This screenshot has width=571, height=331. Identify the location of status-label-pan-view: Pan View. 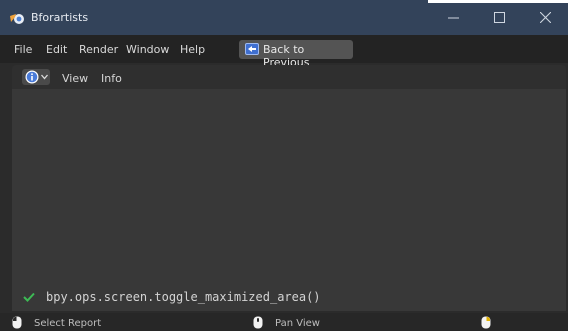
(297, 323).